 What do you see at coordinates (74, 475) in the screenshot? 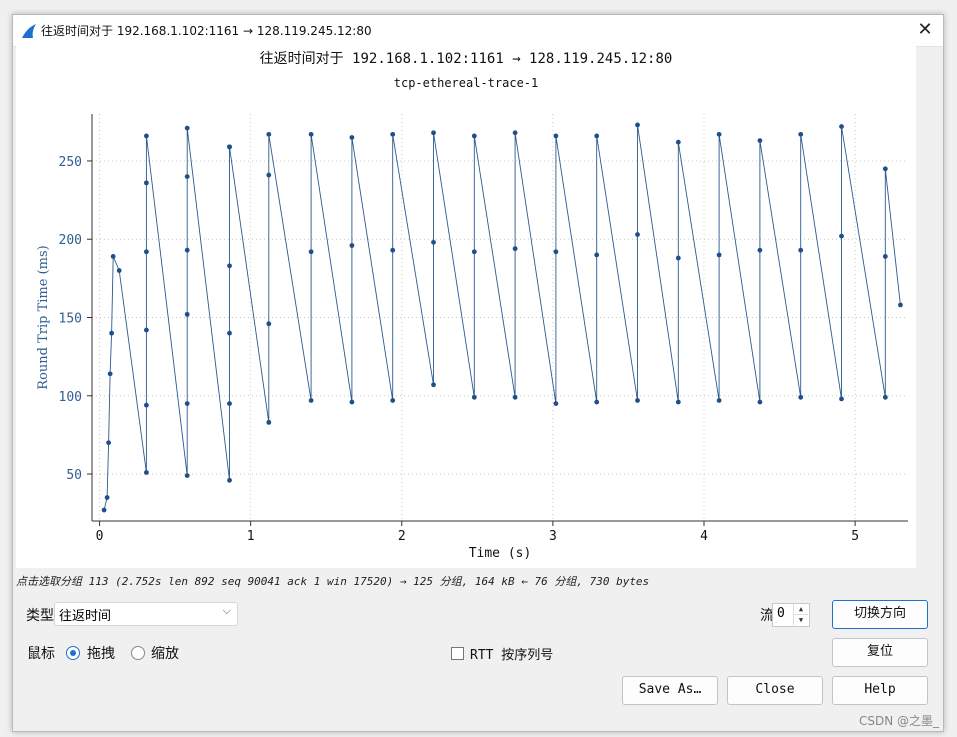
I see `y-tick-label: 50` at bounding box center [74, 475].